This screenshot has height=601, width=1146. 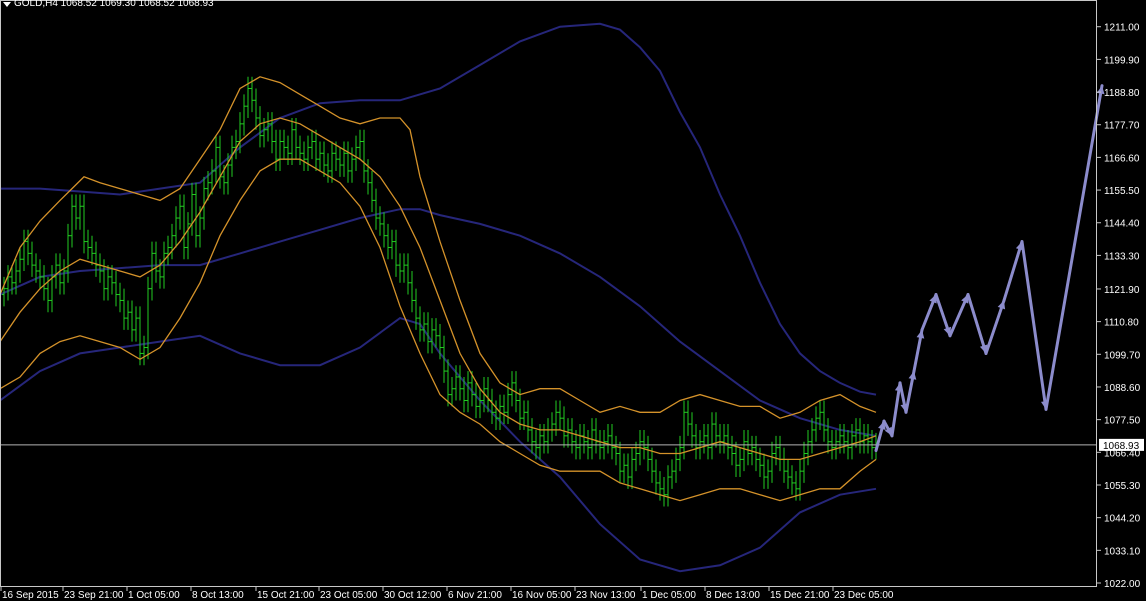 I want to click on time-tick-label: 8 Dec 13:00, so click(x=733, y=595).